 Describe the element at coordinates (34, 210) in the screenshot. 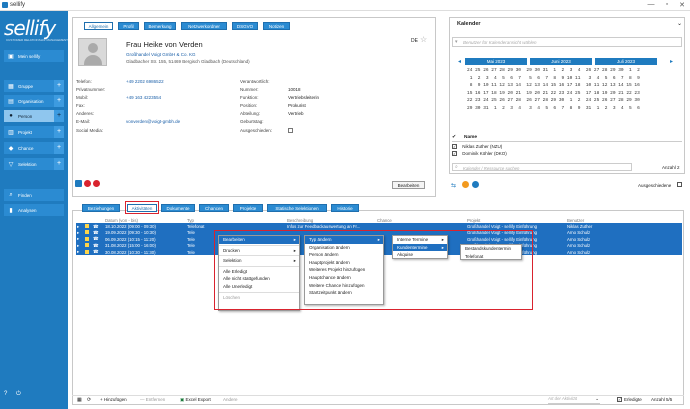

I see `sidebar-item-analysen: ▮ Analysen` at that location.